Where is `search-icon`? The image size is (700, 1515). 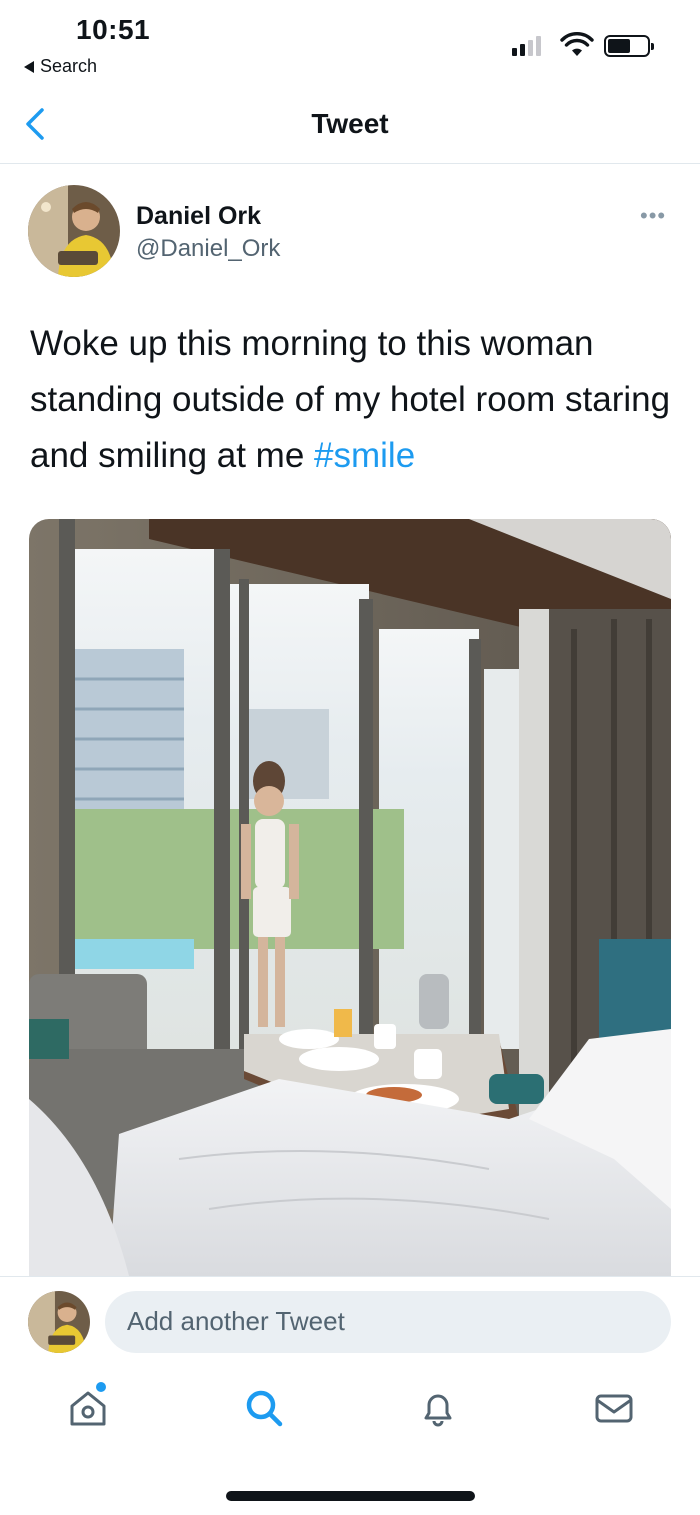 search-icon is located at coordinates (264, 1408).